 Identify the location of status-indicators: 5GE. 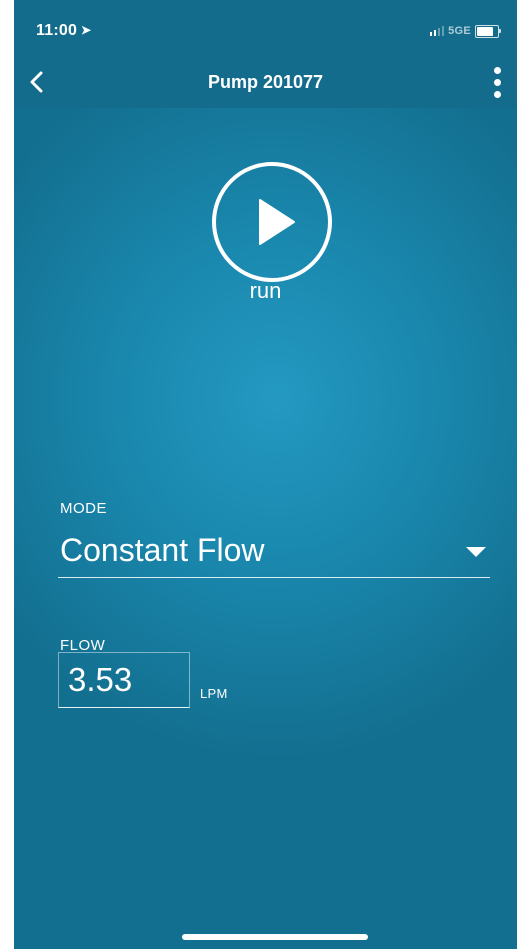
(465, 31).